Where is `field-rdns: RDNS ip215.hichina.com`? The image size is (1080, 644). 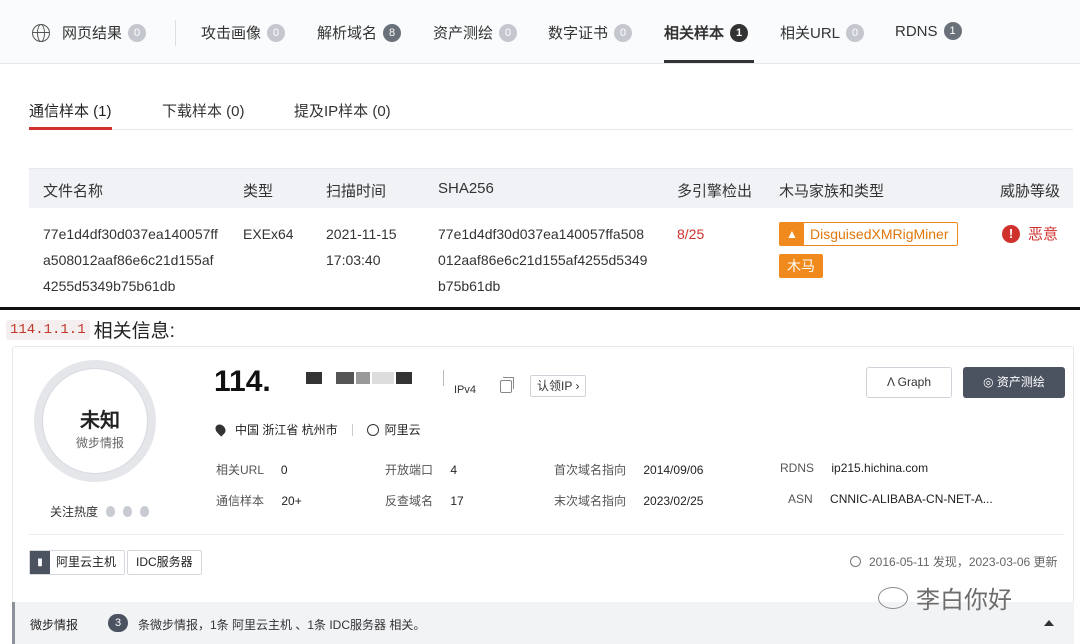
field-rdns: RDNS ip215.hichina.com is located at coordinates (854, 468).